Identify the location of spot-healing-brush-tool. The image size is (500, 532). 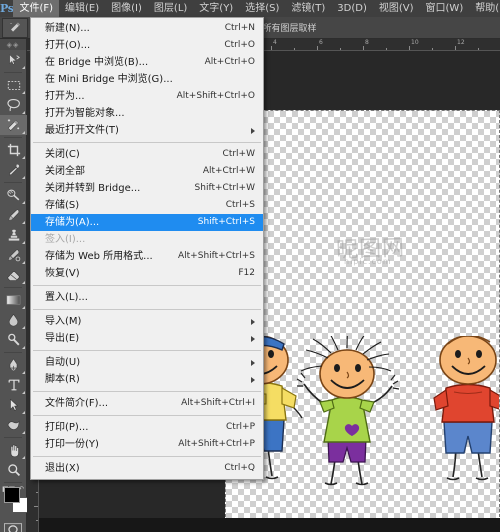
(13, 195).